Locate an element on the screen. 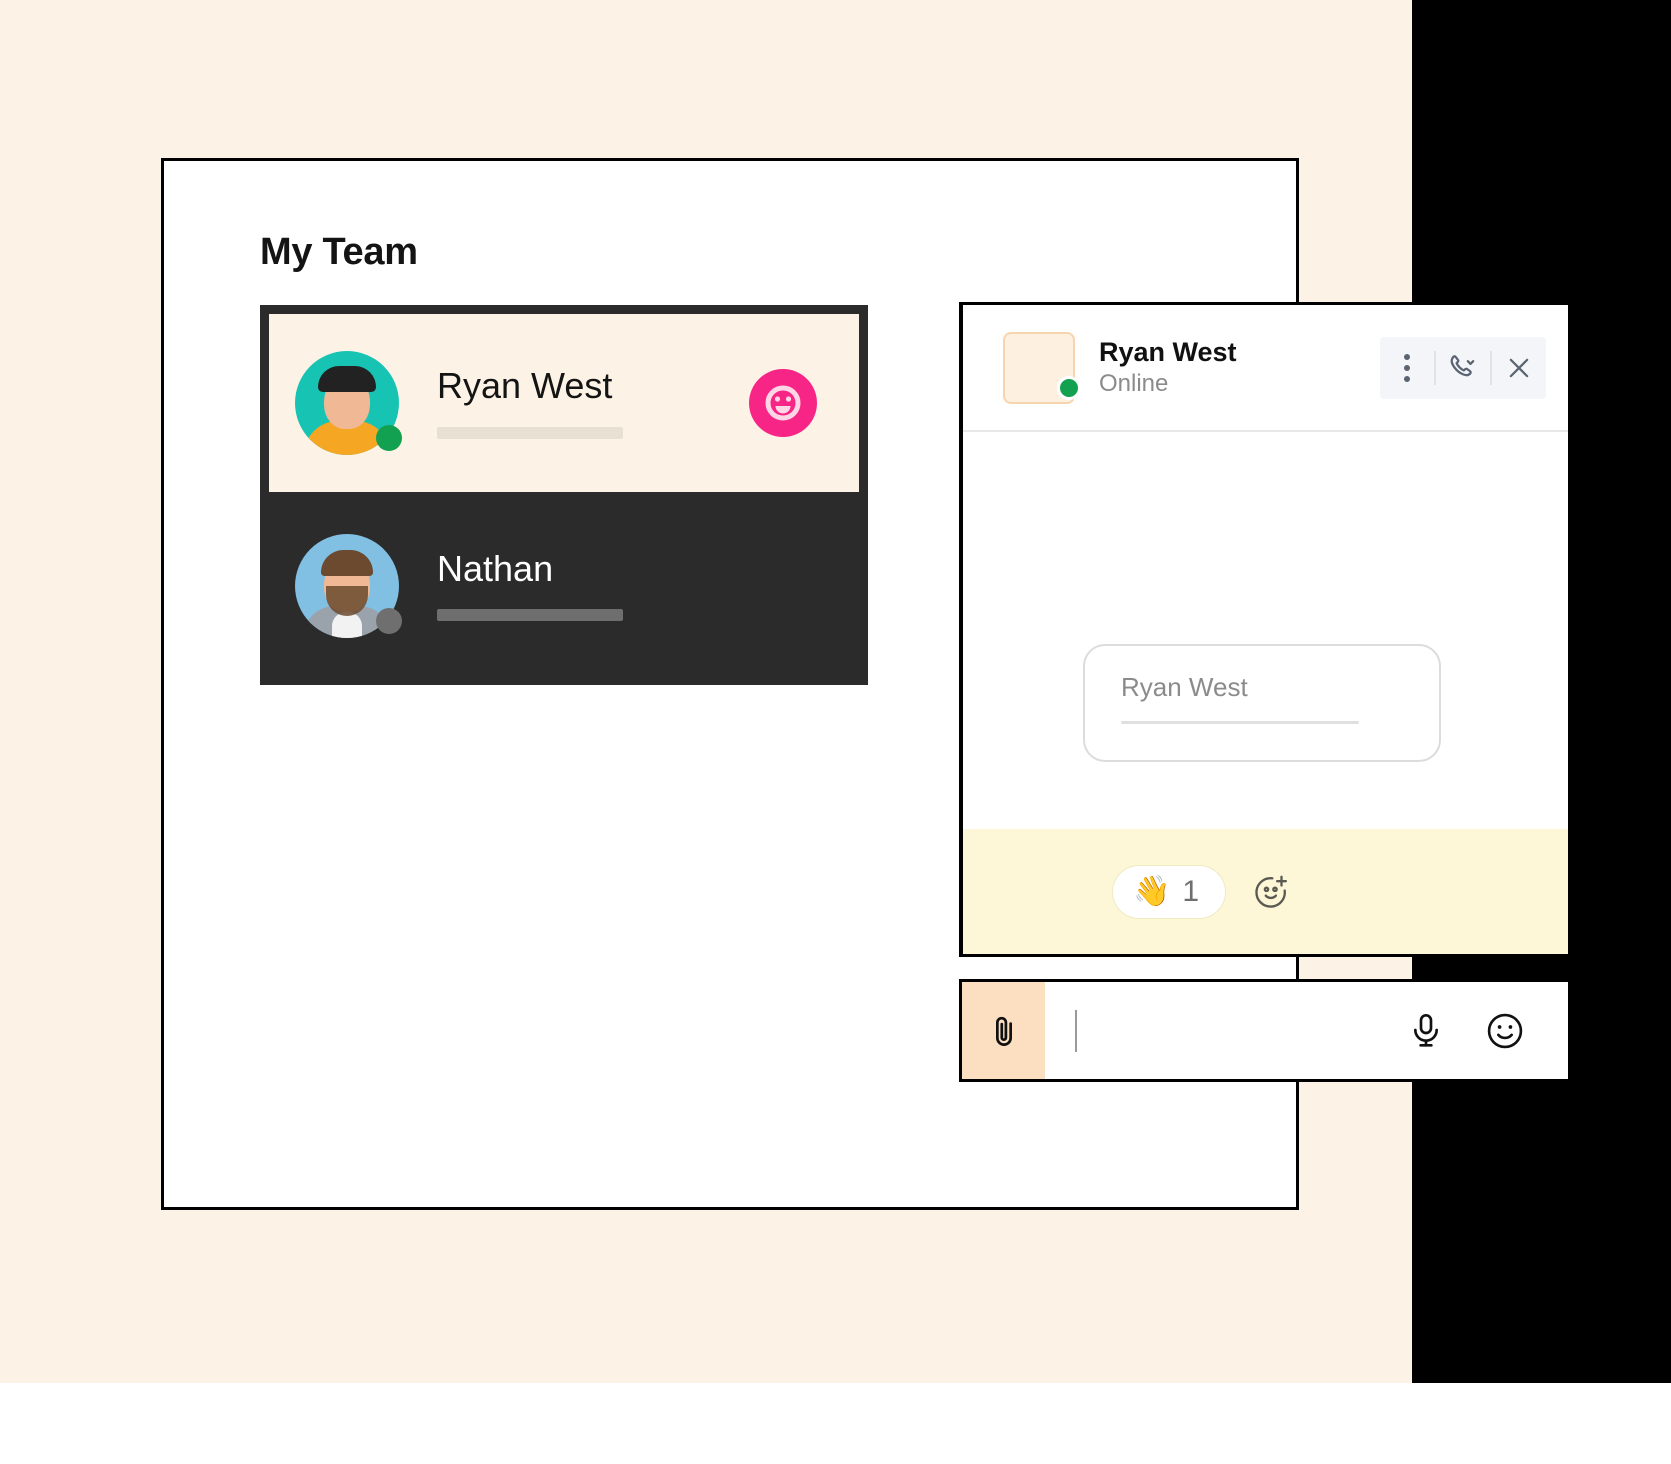 Image resolution: width=1671 pixels, height=1464 pixels. team-member-name: Nathan is located at coordinates (495, 568).